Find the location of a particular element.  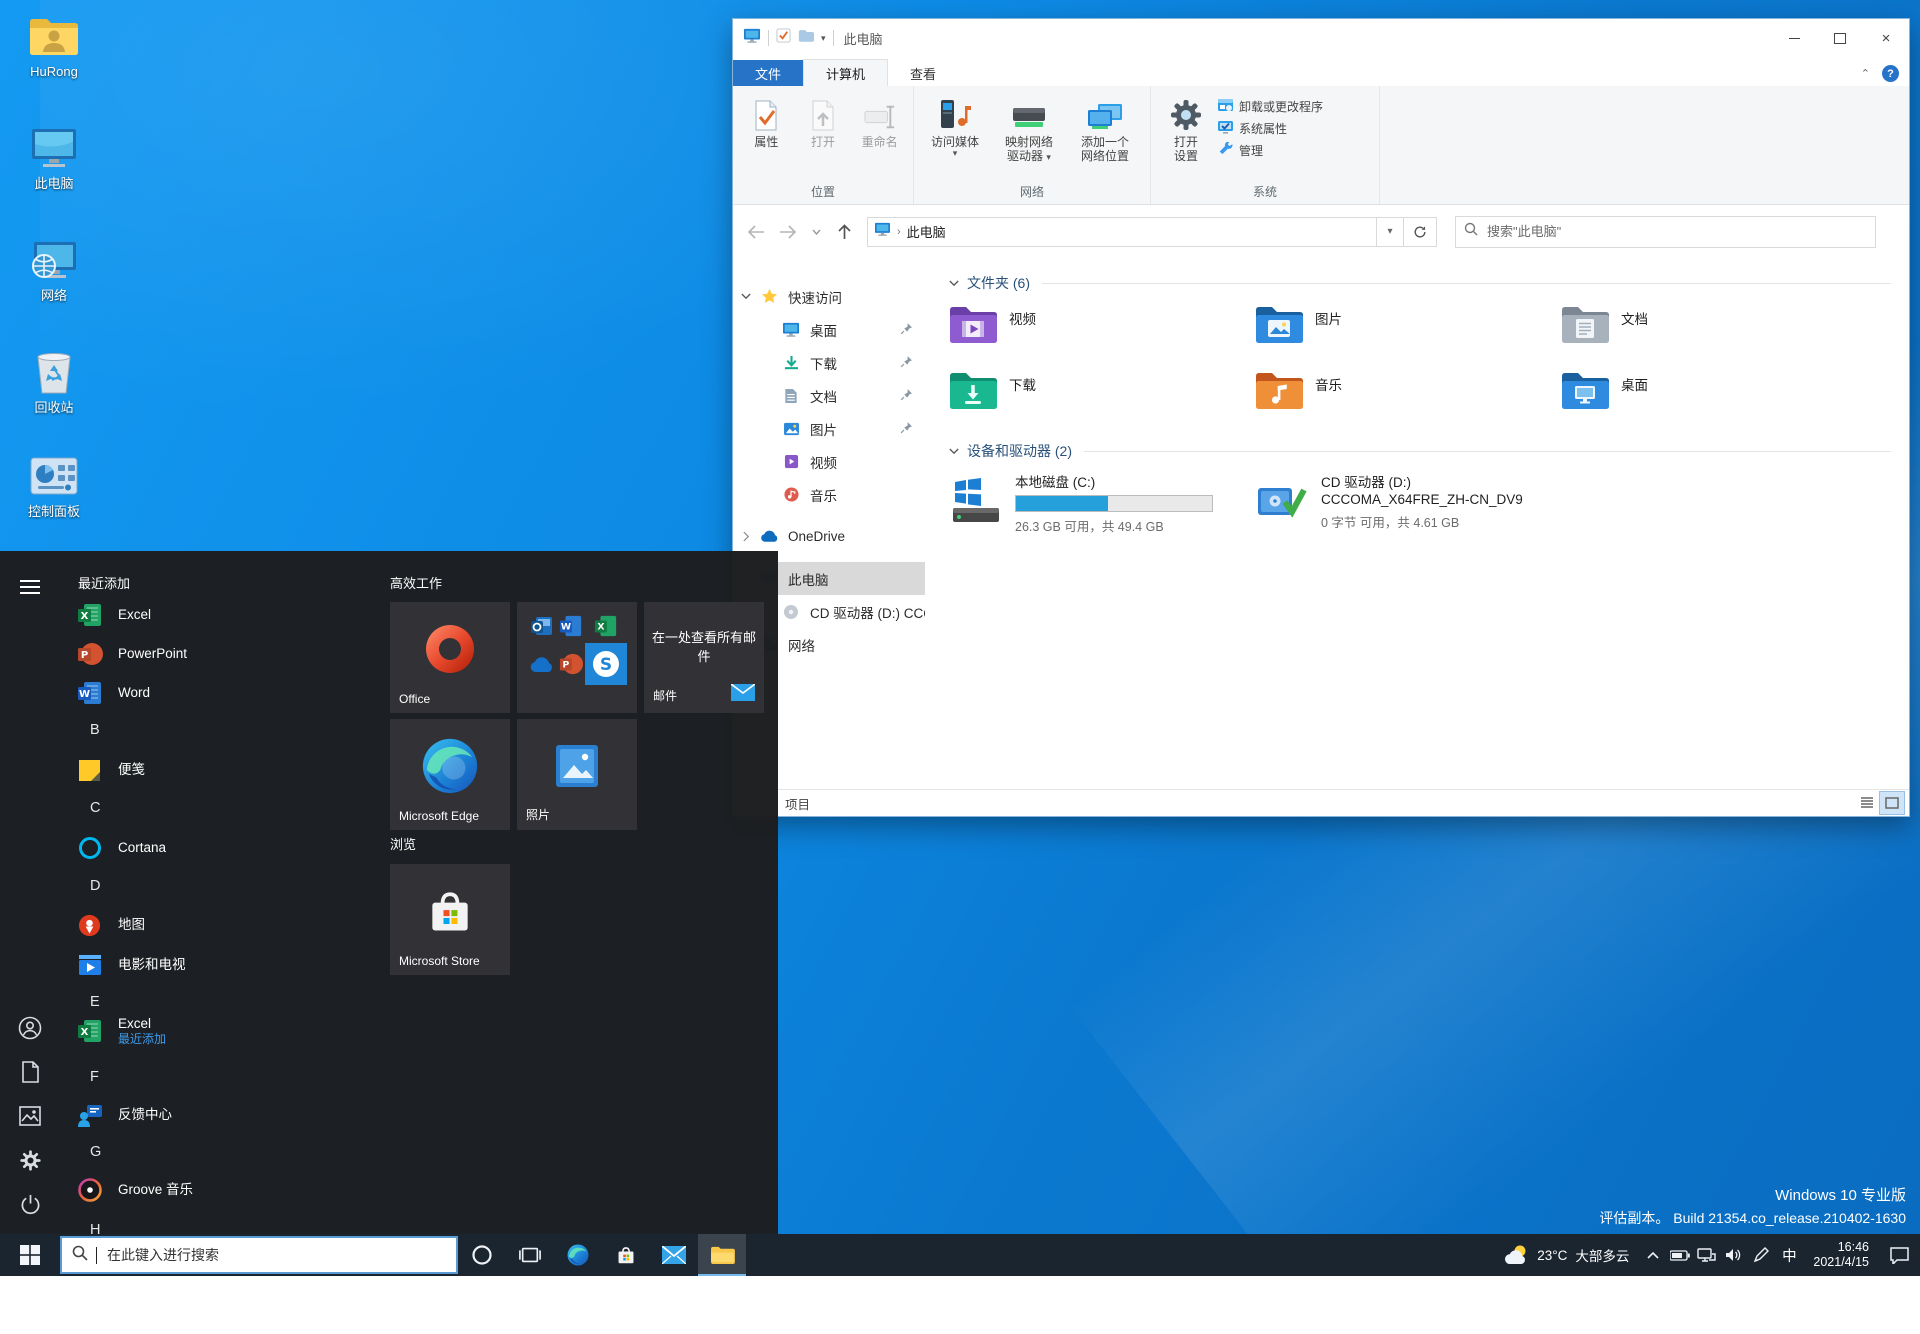

desktop-icon-thispc: 此电脑 is located at coordinates (54, 157).